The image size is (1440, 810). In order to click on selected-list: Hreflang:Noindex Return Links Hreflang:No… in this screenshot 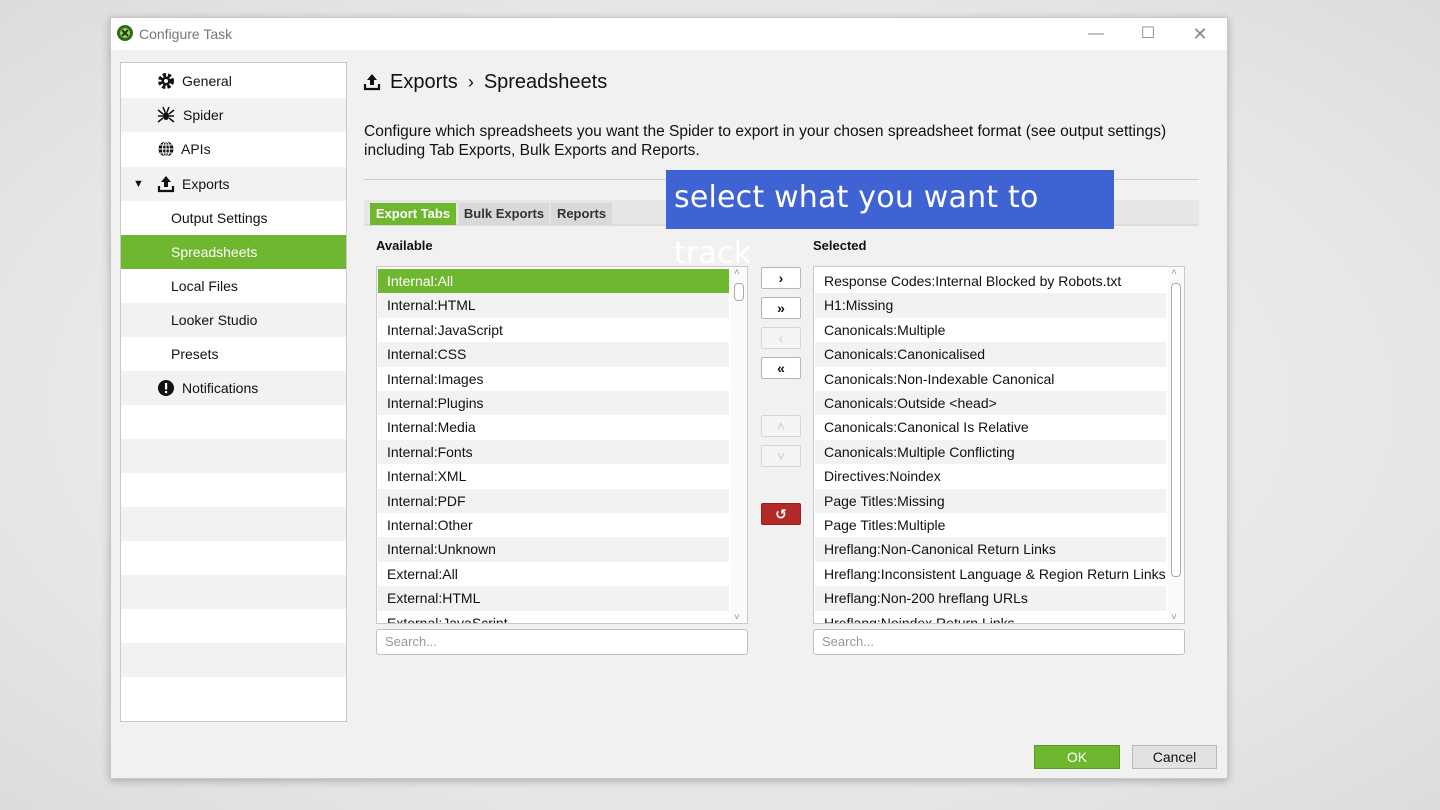, I will do `click(999, 445)`.